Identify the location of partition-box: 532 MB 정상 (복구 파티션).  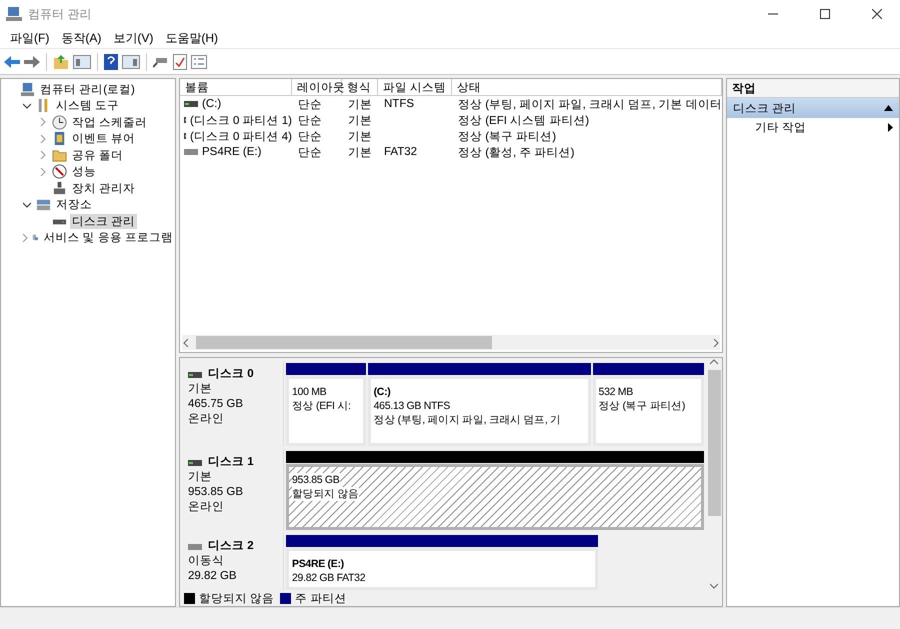
(648, 411).